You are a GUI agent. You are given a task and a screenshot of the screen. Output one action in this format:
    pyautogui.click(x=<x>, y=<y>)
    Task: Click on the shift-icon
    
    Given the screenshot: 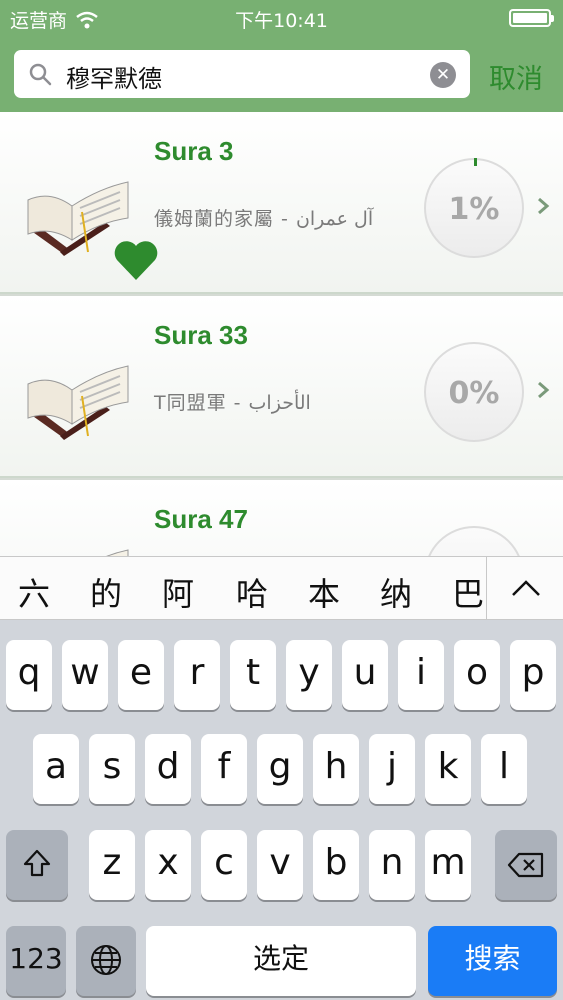 What is the action you would take?
    pyautogui.click(x=37, y=863)
    